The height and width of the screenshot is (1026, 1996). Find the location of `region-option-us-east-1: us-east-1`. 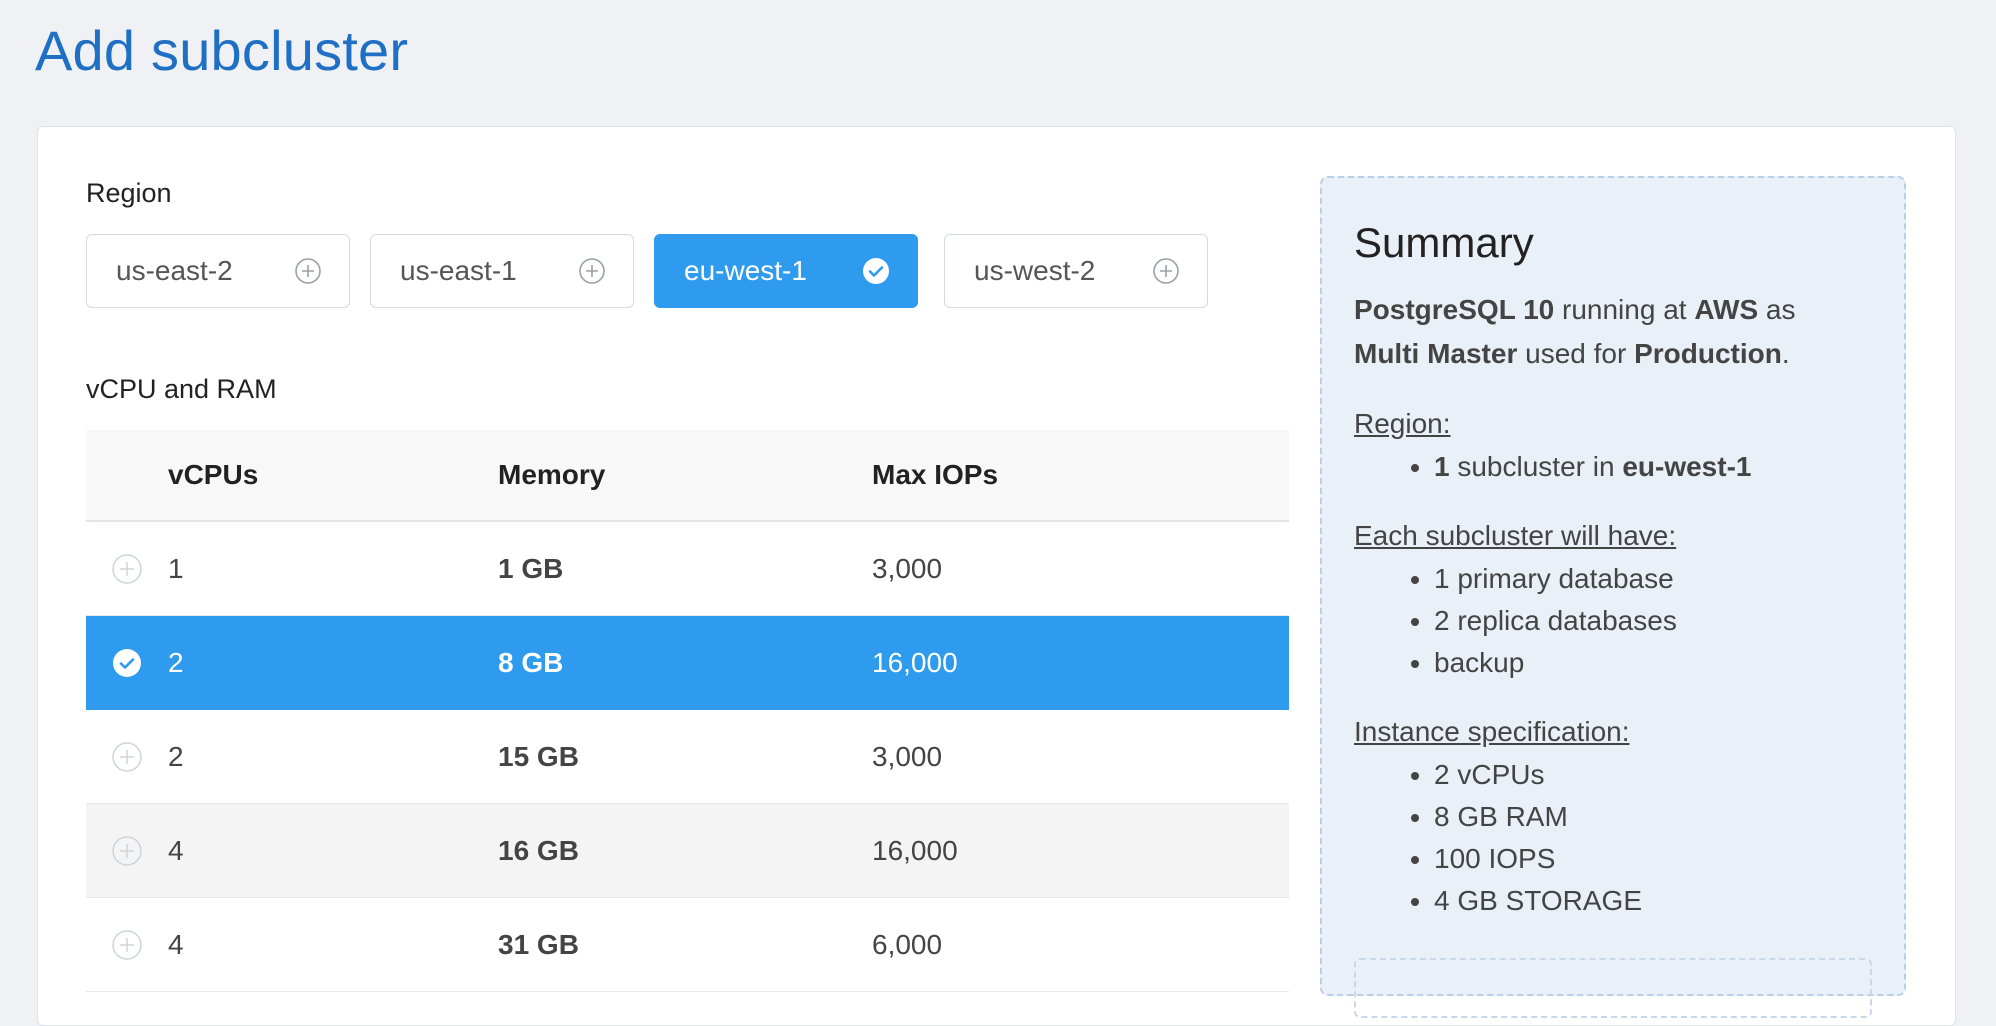

region-option-us-east-1: us-east-1 is located at coordinates (502, 271).